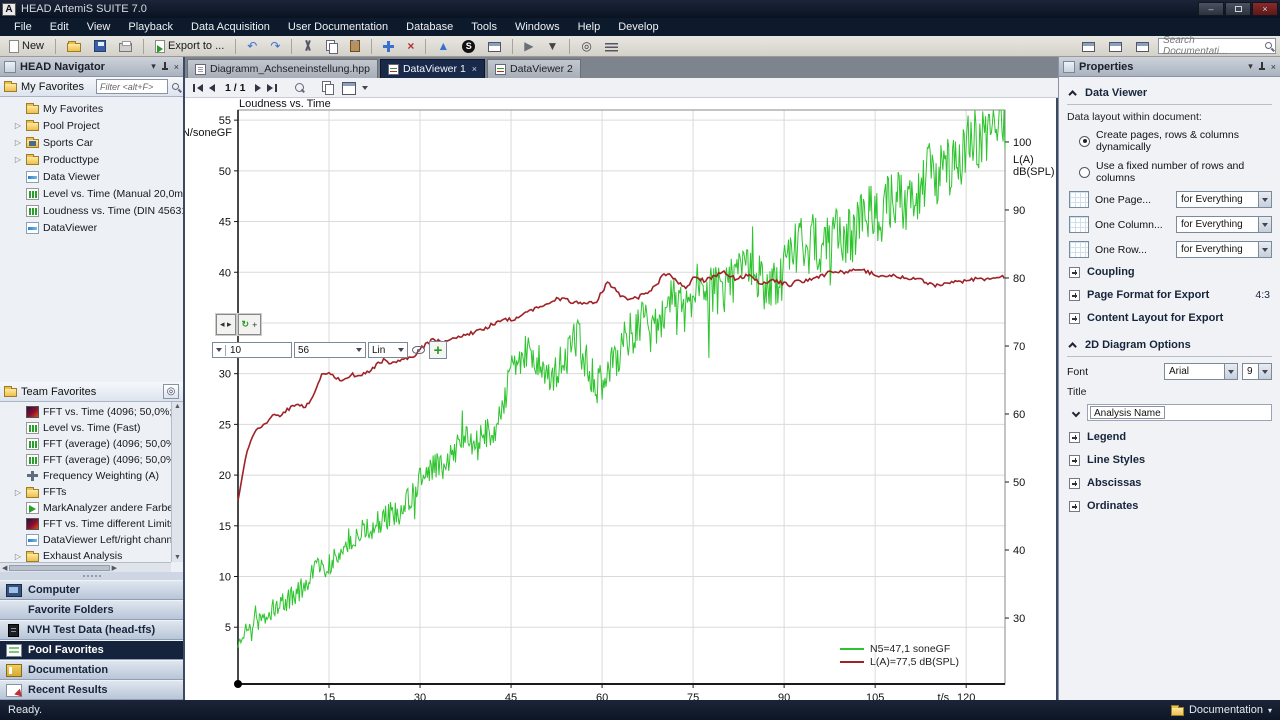 This screenshot has height=720, width=1280. What do you see at coordinates (91, 690) in the screenshot?
I see `navigator-section-button: Recent Results` at bounding box center [91, 690].